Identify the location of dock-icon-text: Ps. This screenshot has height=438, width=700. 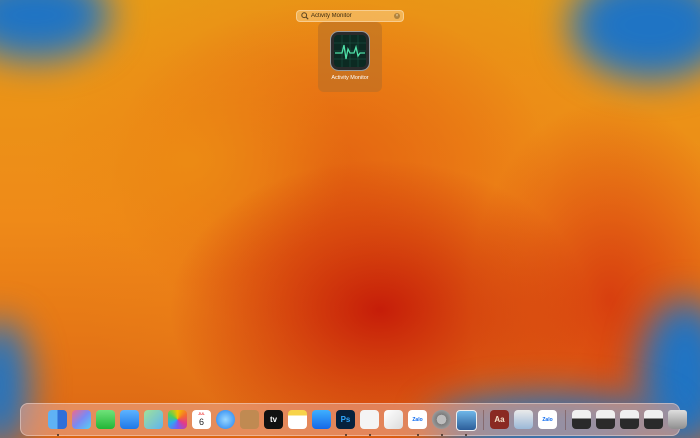
(345, 419).